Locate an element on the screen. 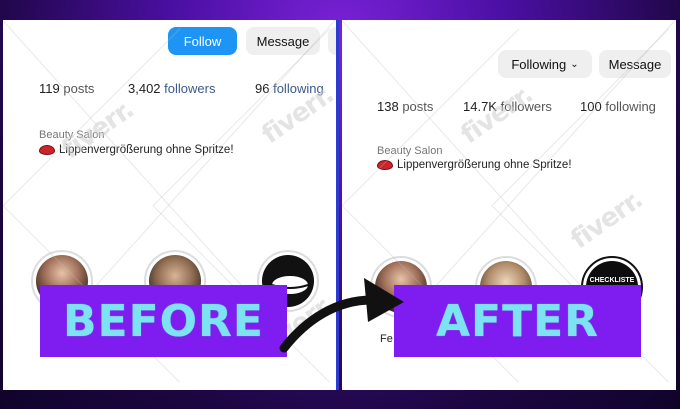  chevron-down-icon: ⌄ is located at coordinates (574, 64).